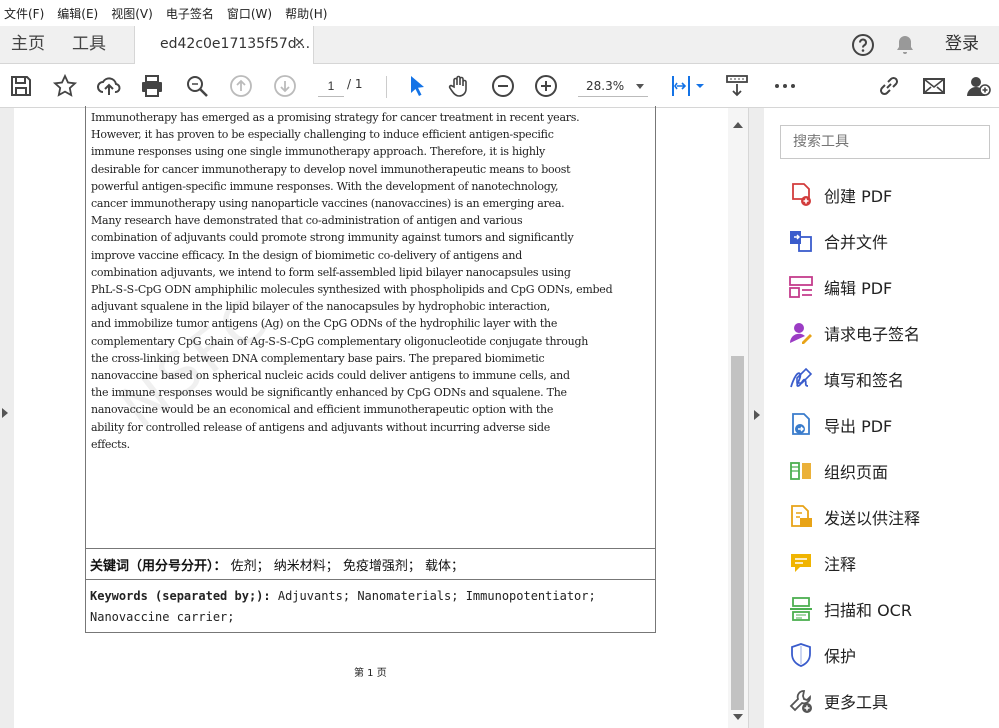  I want to click on bookmark-star-icon, so click(65, 86).